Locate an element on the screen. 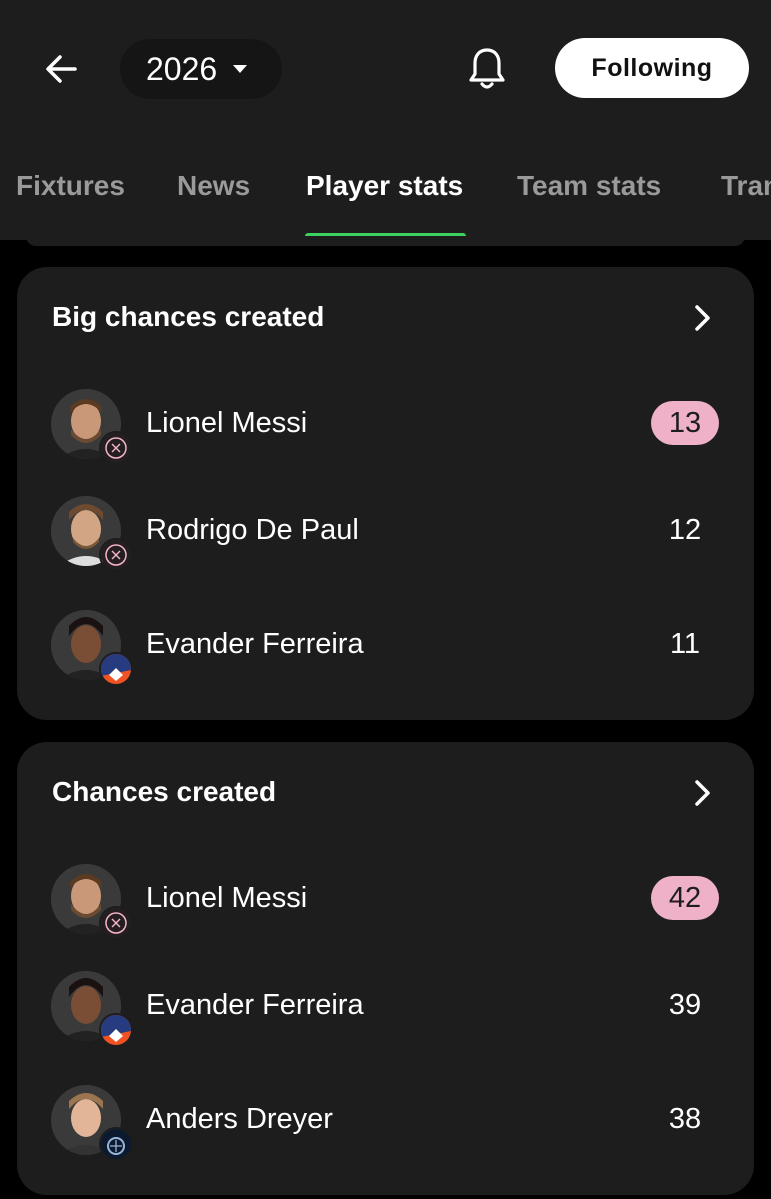  stat-value: 38 is located at coordinates (685, 1118).